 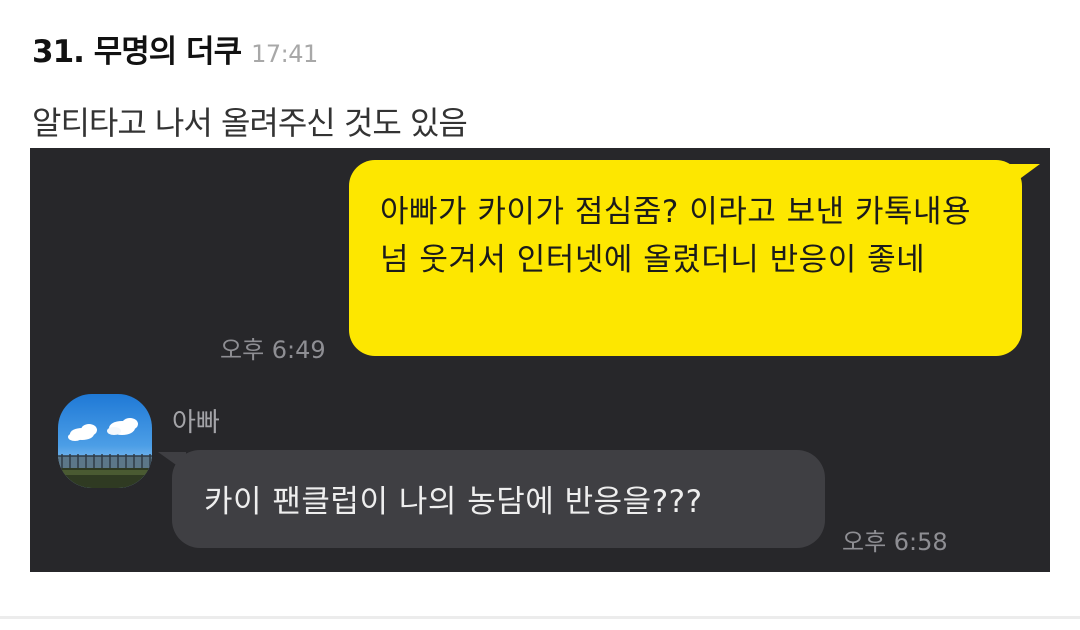 I want to click on received-message-bubble: 카이 팬클럽이 나의 농담에 반응을???, so click(x=491, y=499).